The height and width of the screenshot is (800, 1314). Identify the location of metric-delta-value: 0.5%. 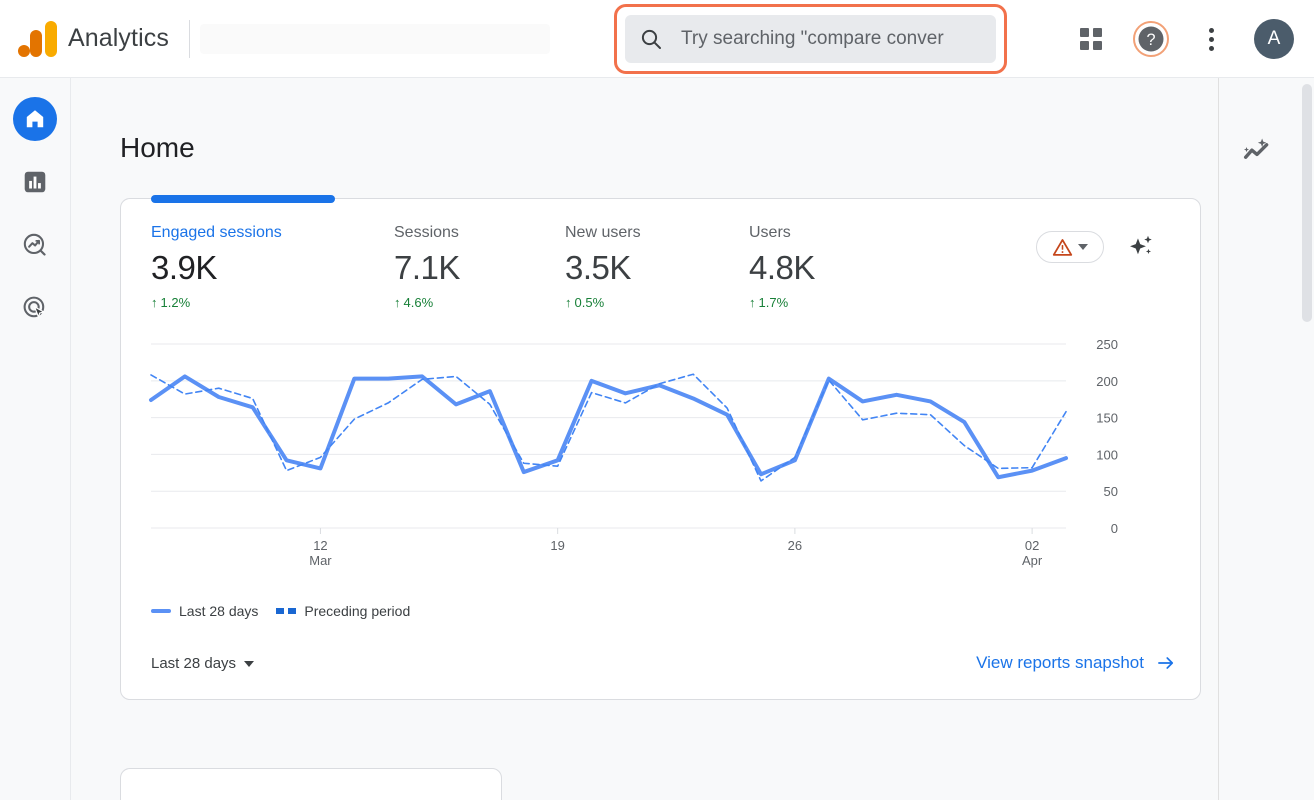
(589, 302).